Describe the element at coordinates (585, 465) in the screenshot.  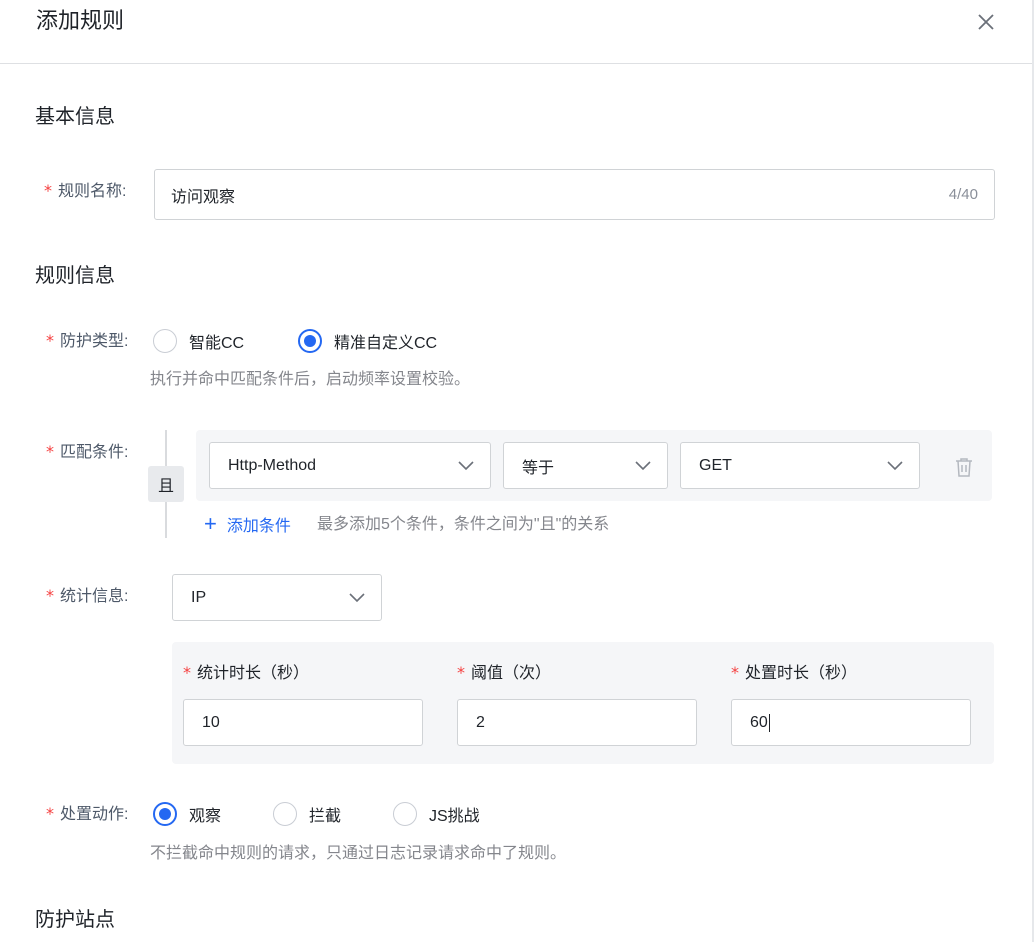
I see `condition-operator-select: 等于` at that location.